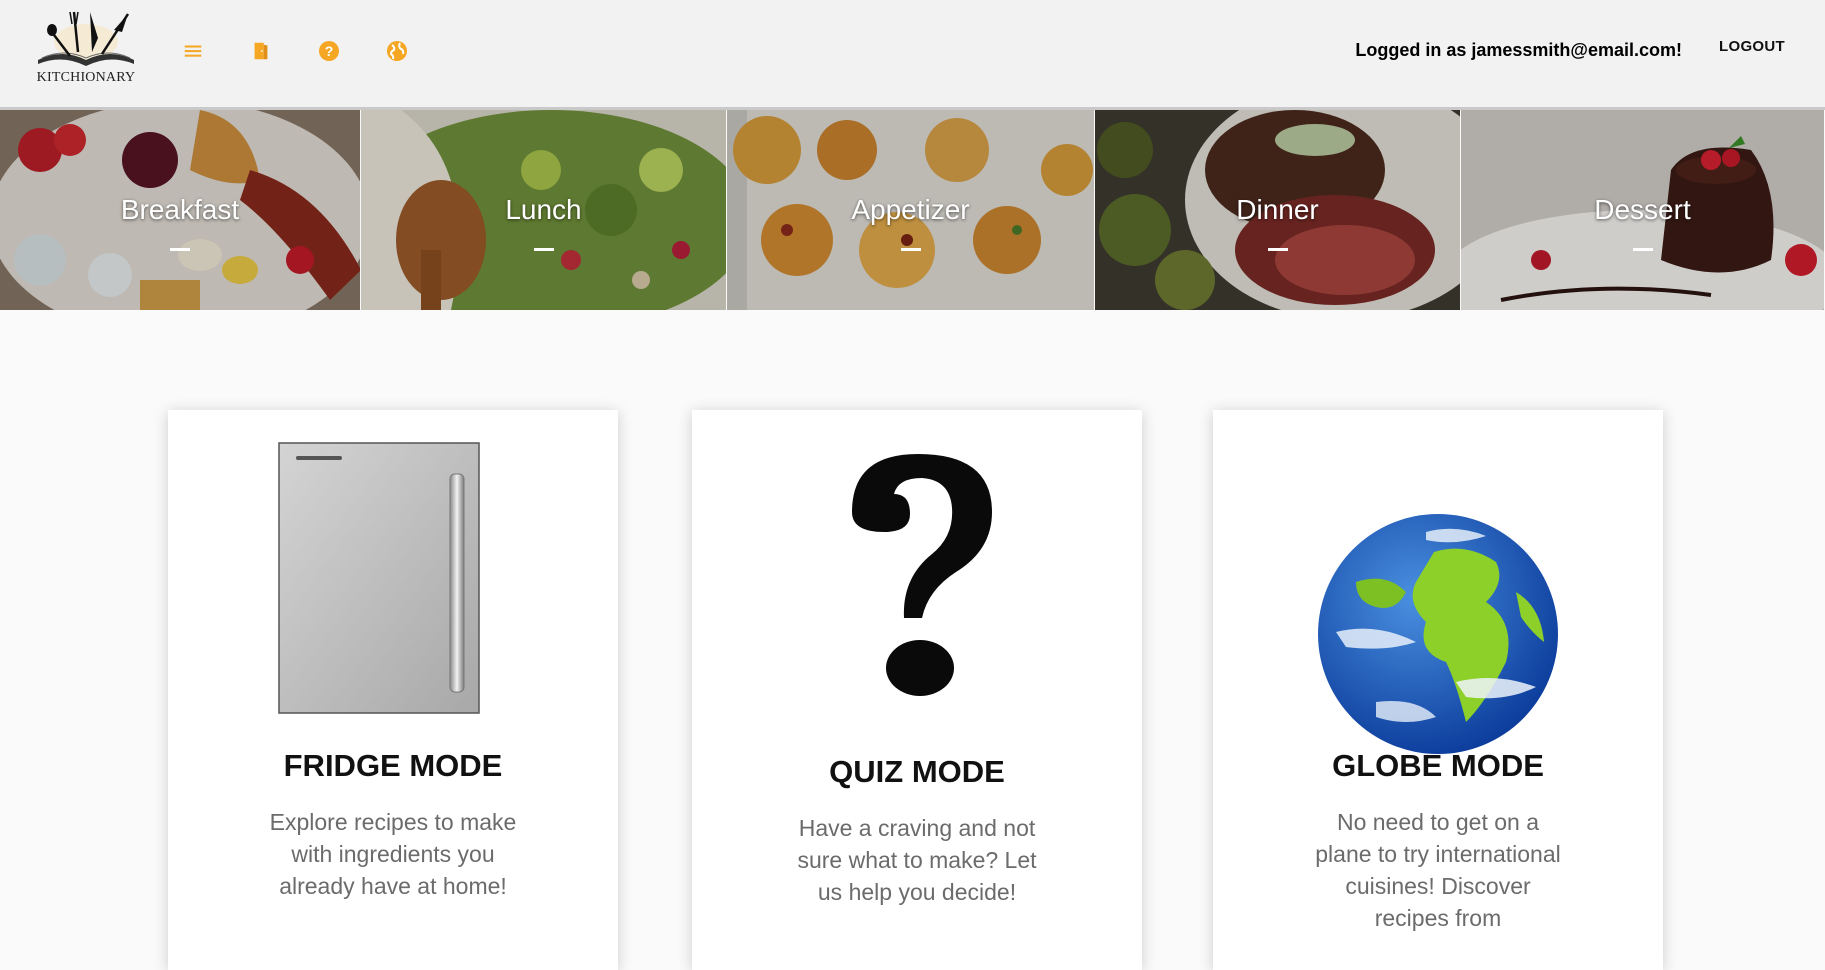  I want to click on category-label-breakfast: Breakfast, so click(180, 209).